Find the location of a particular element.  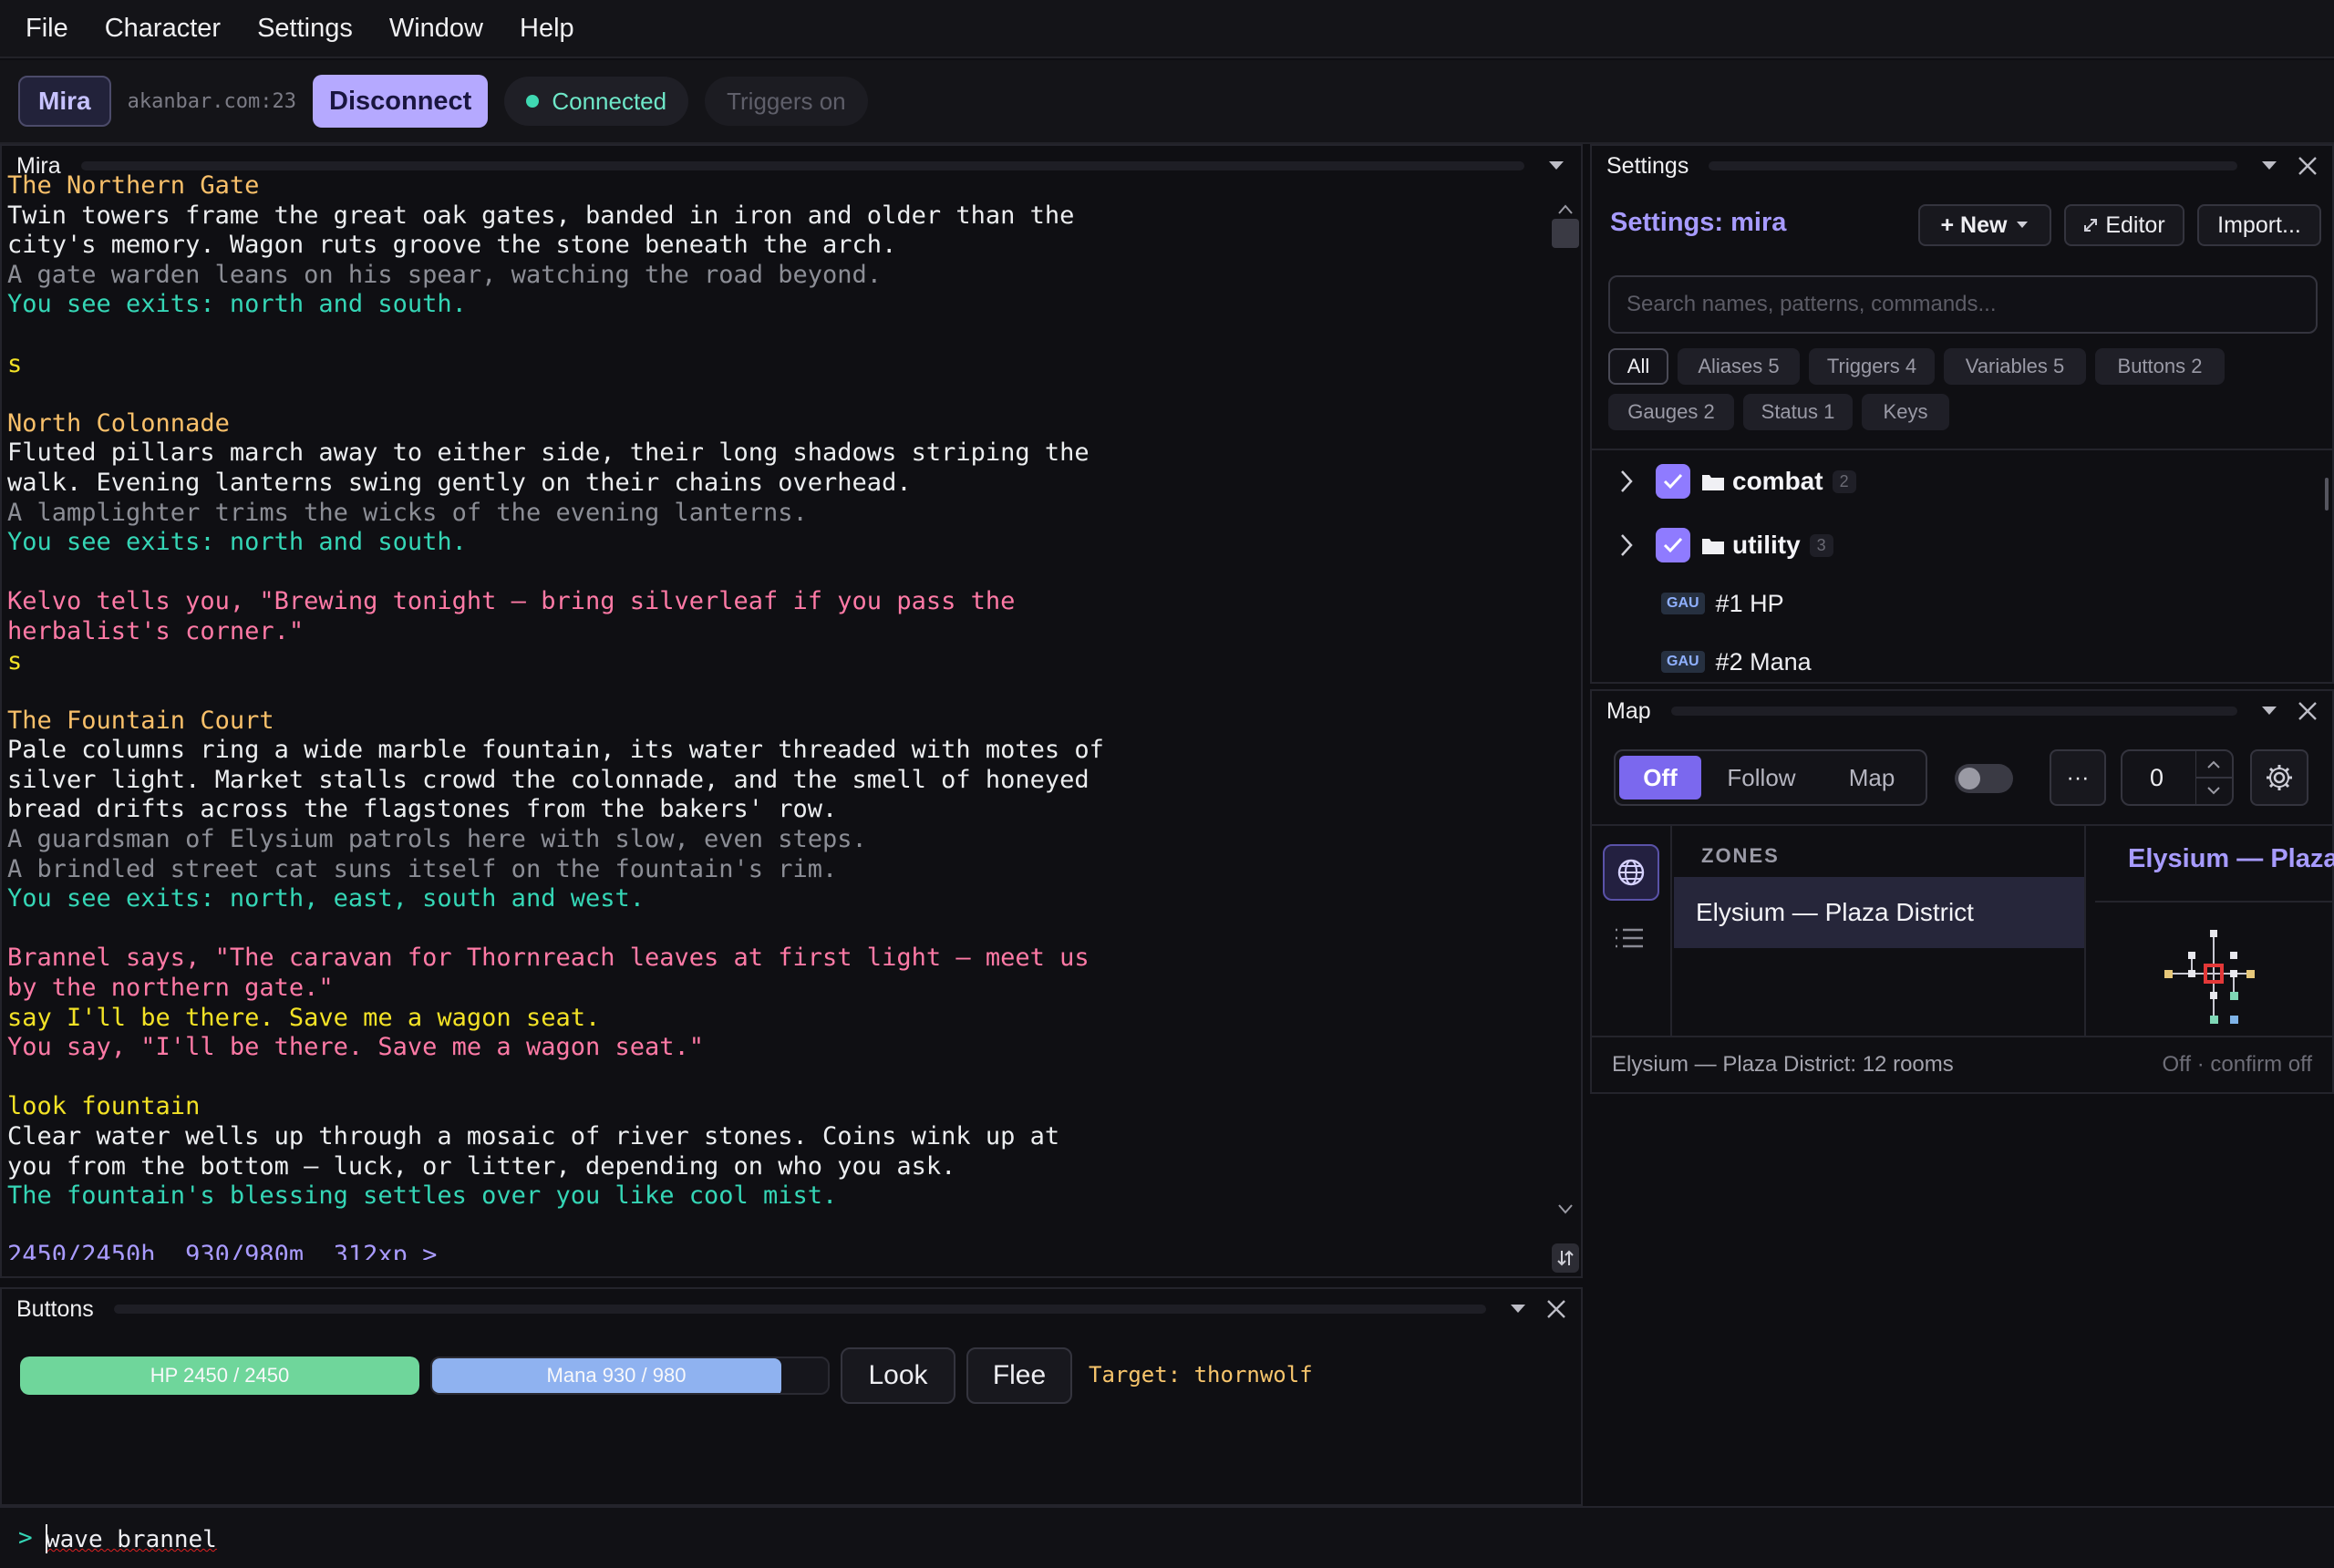

command-input: wave brannel is located at coordinates (131, 1539).